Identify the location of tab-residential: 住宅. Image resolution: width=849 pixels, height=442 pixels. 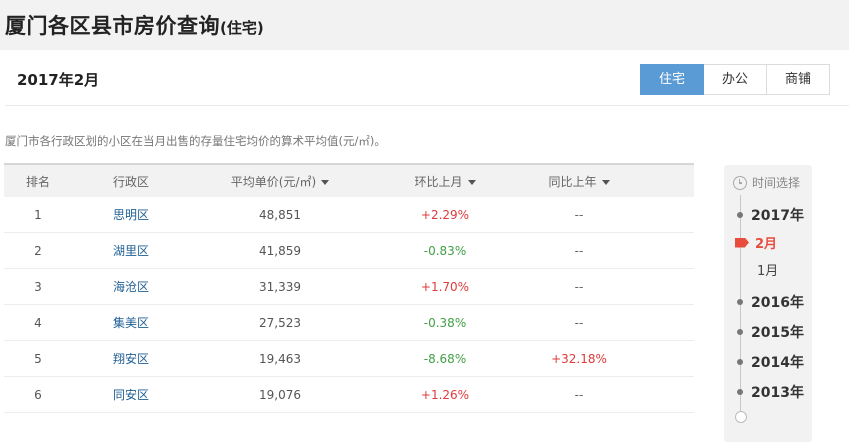
(672, 79).